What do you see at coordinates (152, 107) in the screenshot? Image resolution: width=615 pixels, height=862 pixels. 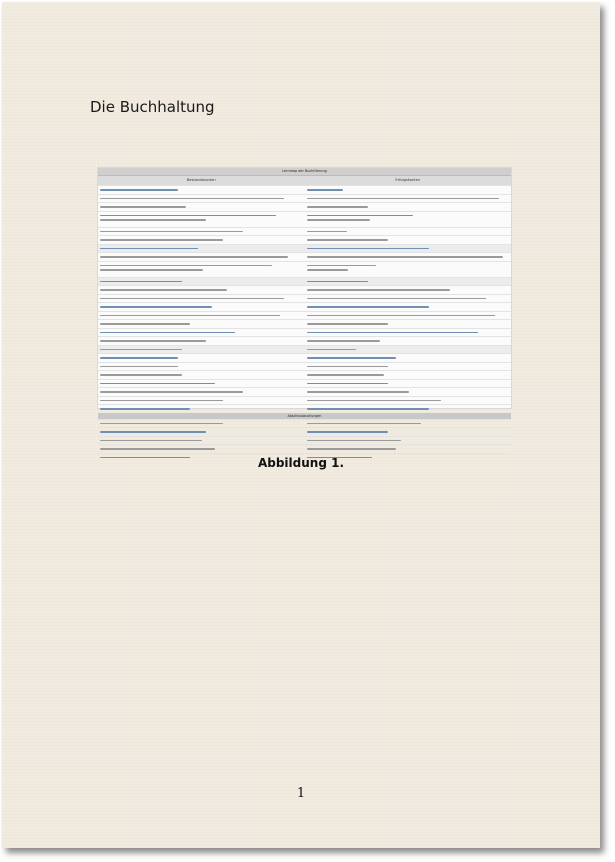 I see `section-heading: Die Buchhaltung` at bounding box center [152, 107].